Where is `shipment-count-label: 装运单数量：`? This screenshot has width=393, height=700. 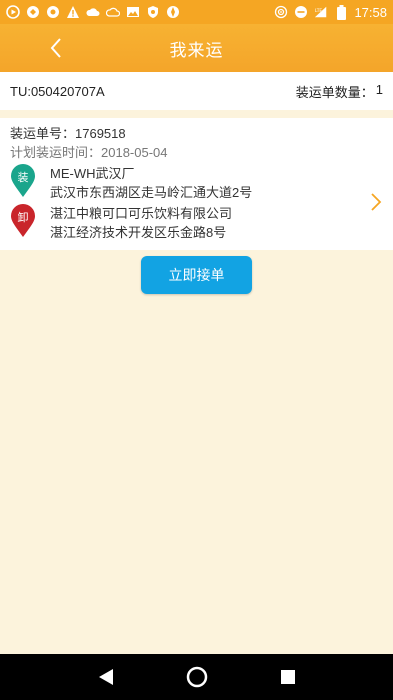 shipment-count-label: 装运单数量： is located at coordinates (334, 92).